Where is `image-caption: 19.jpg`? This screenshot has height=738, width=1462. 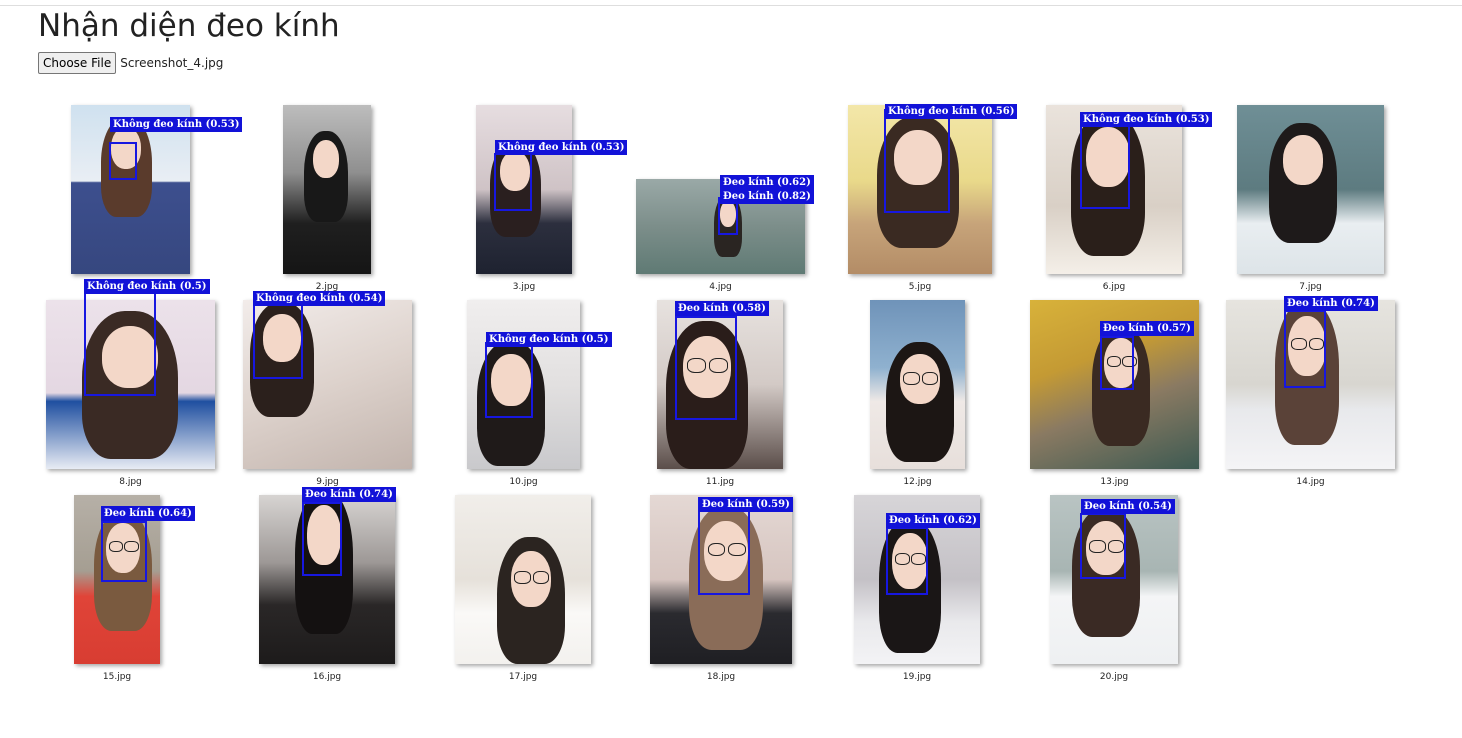 image-caption: 19.jpg is located at coordinates (917, 677).